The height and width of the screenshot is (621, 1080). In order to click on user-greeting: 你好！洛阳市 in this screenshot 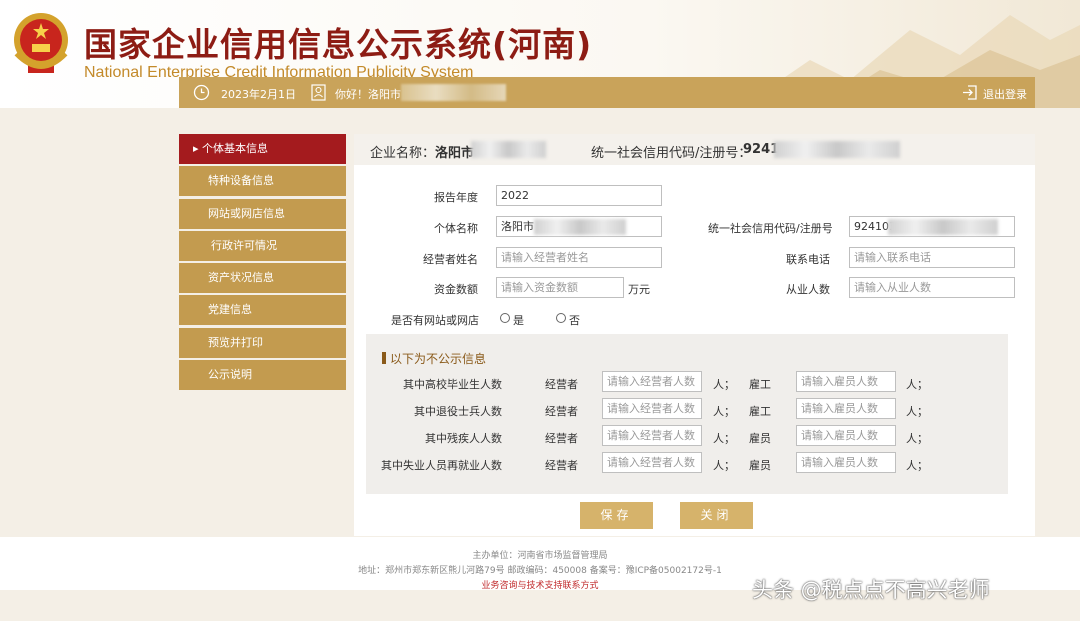, I will do `click(368, 94)`.